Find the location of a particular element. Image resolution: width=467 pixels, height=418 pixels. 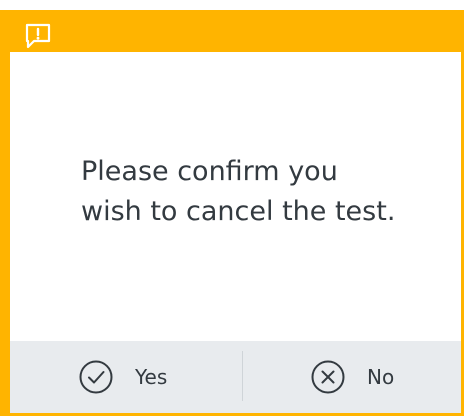

message-line-1: Please confirm you is located at coordinates (209, 171).